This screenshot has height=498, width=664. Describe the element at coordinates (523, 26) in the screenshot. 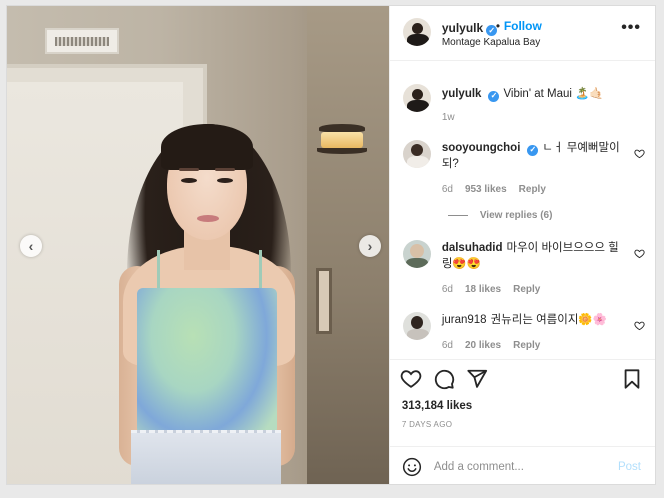

I see `follow-button: Follow` at that location.